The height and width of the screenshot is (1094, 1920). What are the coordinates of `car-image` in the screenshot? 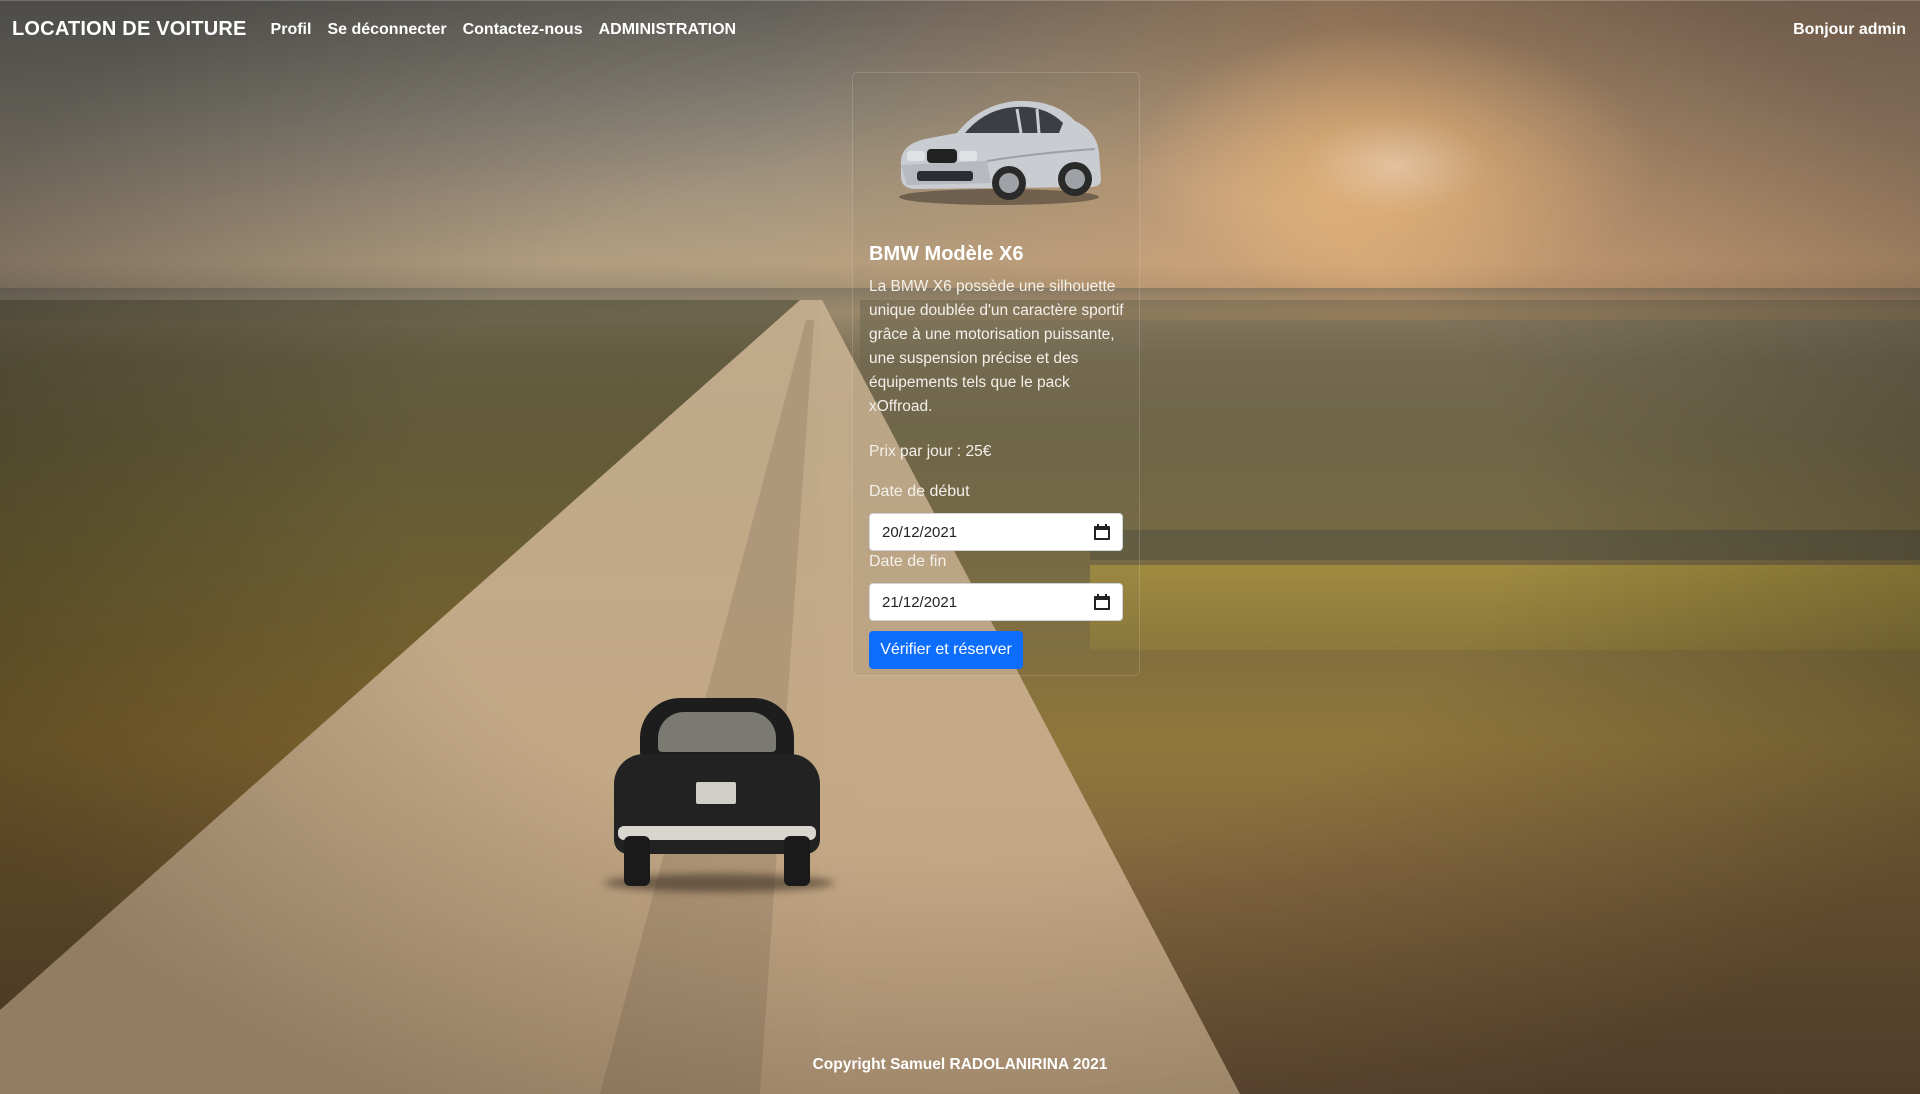 It's located at (1000, 152).